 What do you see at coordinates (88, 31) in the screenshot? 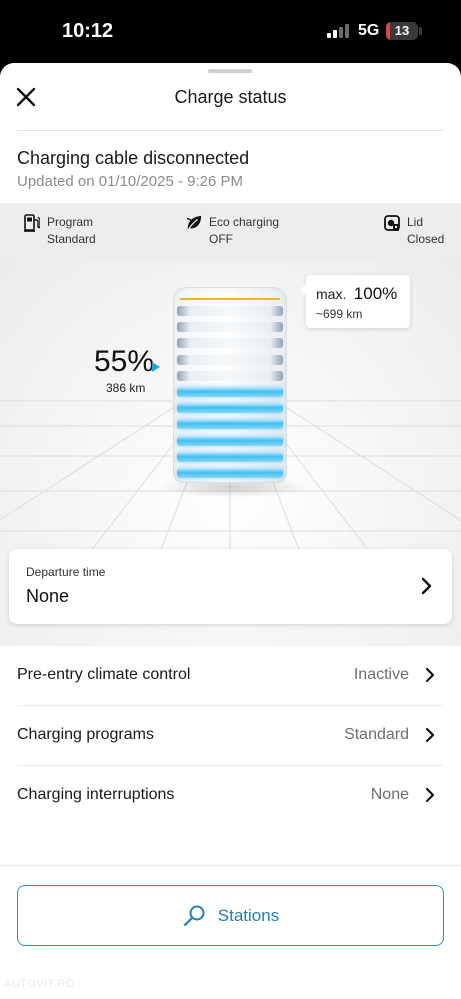
I see `status-time: 10:12` at bounding box center [88, 31].